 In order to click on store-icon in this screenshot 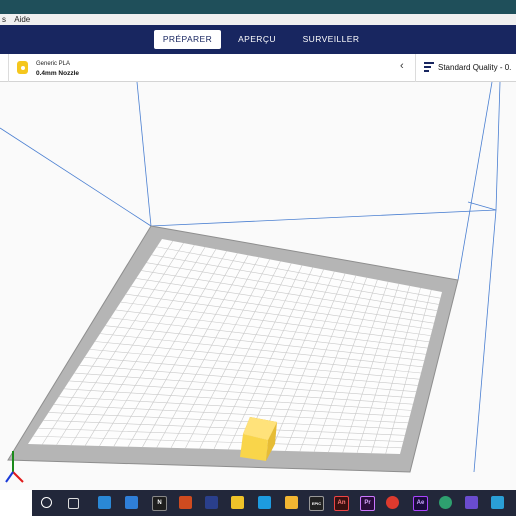, I will do `click(131, 502)`.